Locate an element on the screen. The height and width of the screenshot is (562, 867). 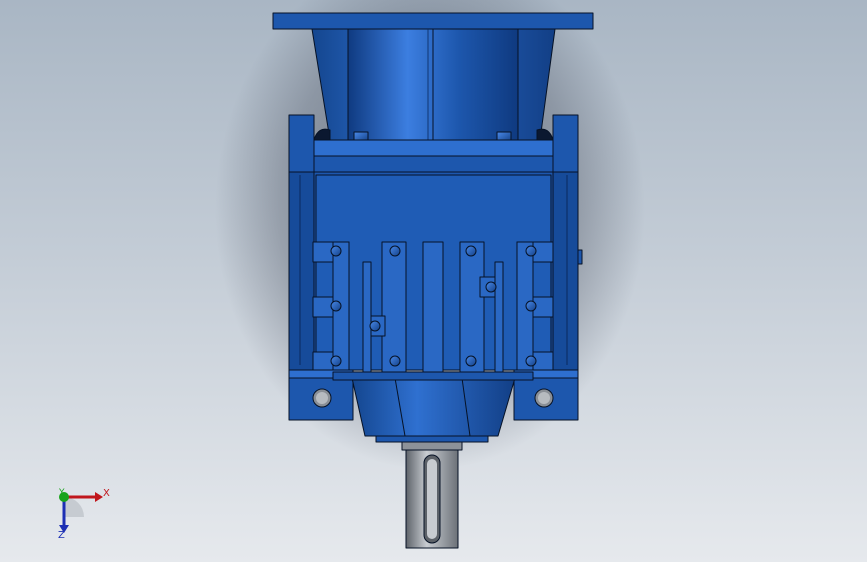
y-axis-label: Y is located at coordinates (62, 493).